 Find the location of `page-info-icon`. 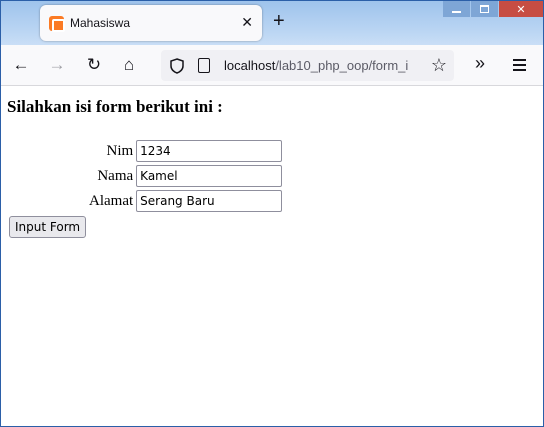

page-info-icon is located at coordinates (204, 65).